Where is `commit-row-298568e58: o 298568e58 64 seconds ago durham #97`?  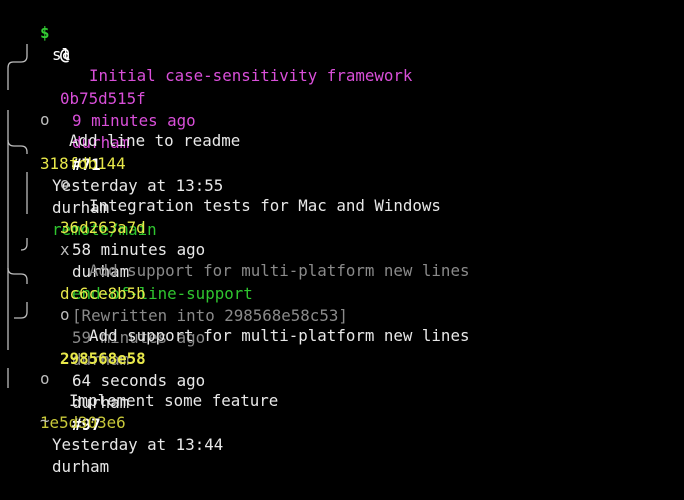
commit-row-298568e58: o 298568e58 64 seconds ago durham #97 is located at coordinates (113, 358).